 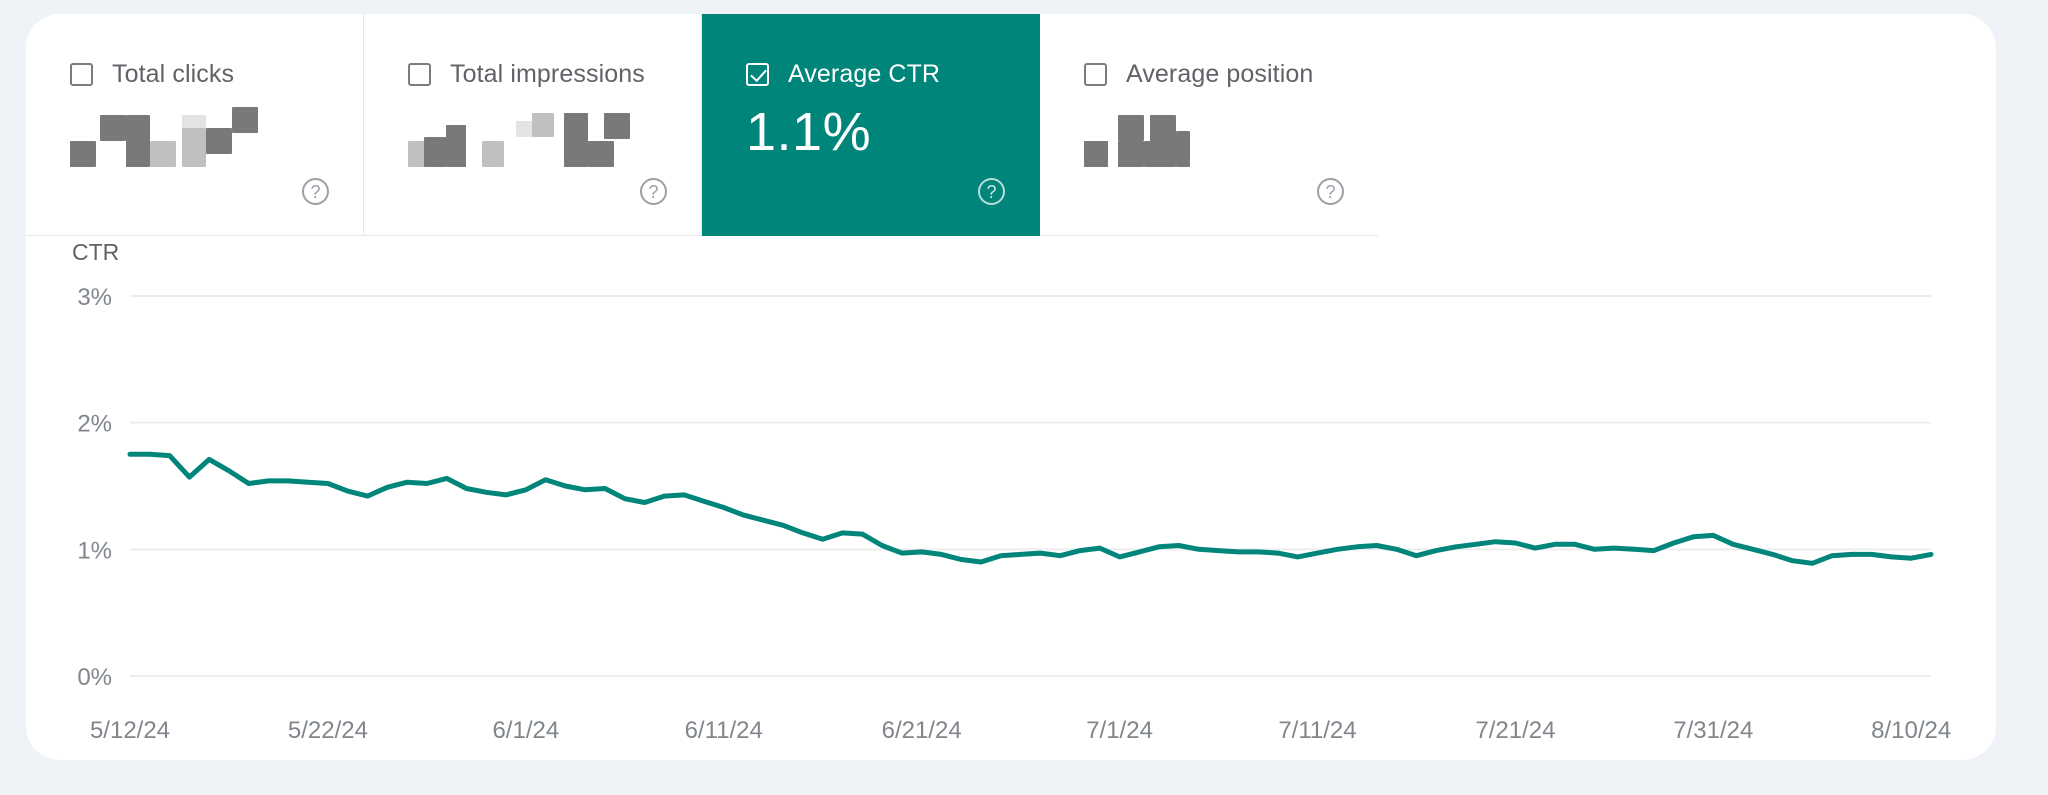 I want to click on ctr-series-line, so click(x=1030, y=508).